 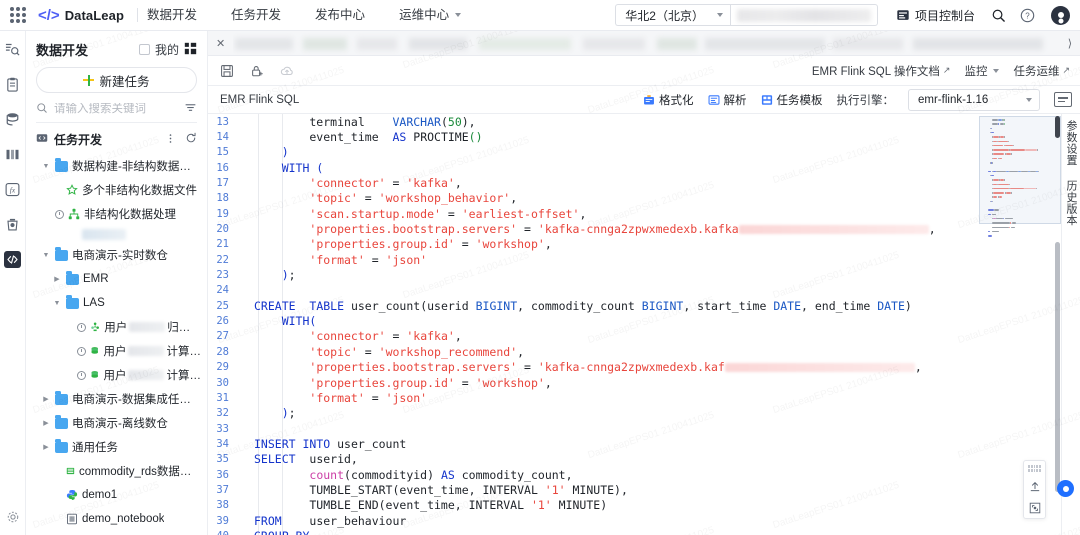 What do you see at coordinates (982, 71) in the screenshot?
I see `monitor-menu: 监控` at bounding box center [982, 71].